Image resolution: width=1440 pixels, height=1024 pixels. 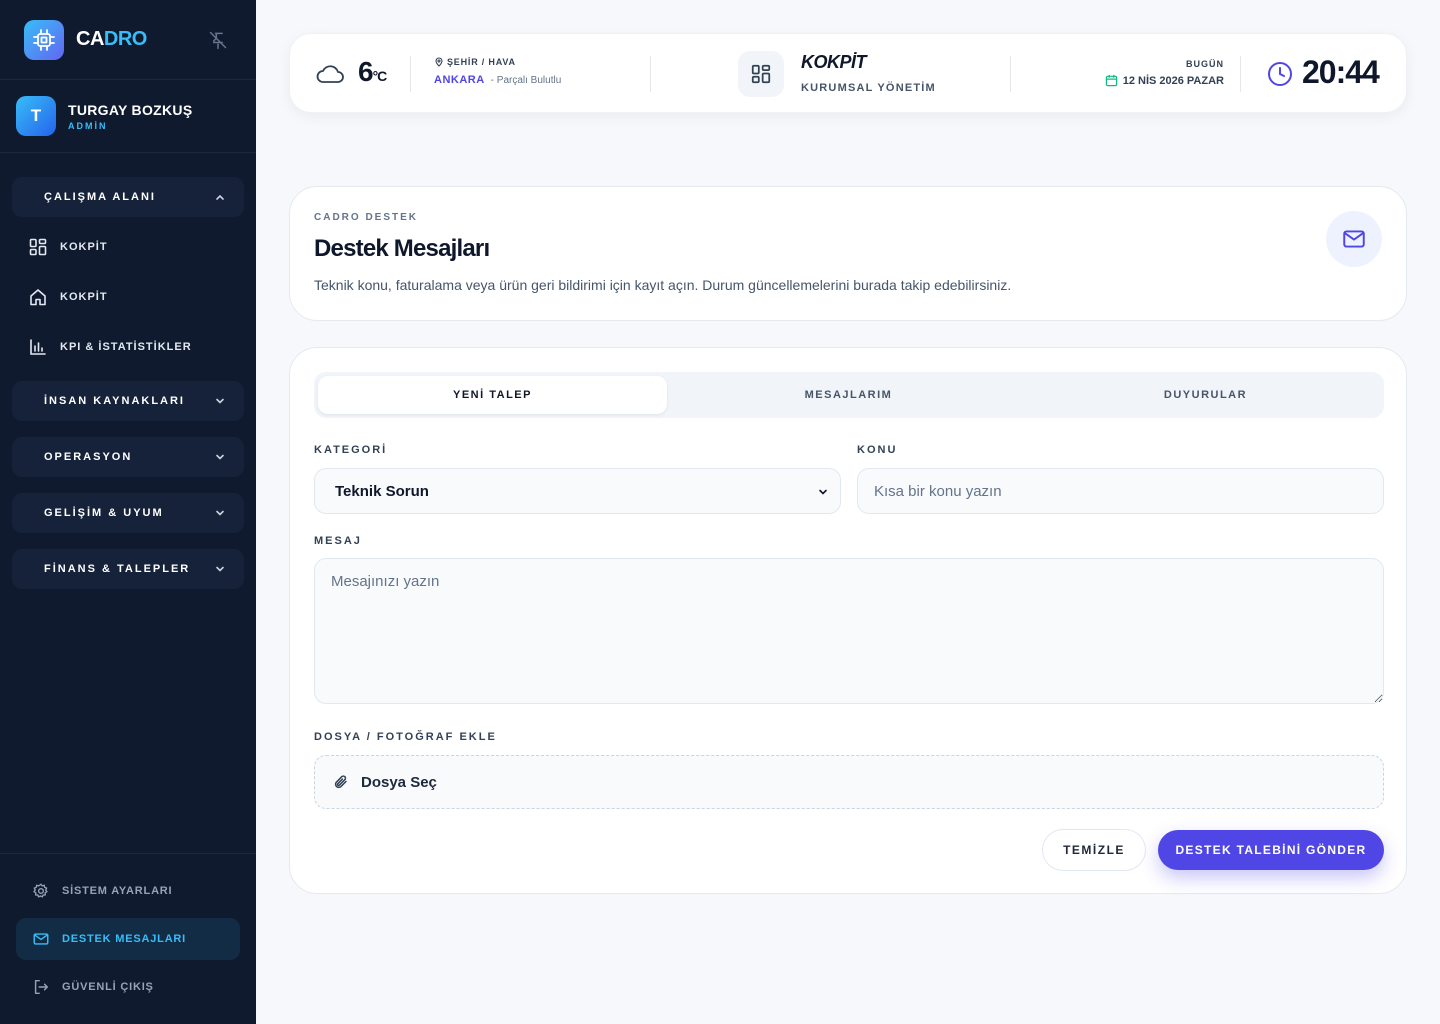 I want to click on bar-chart-icon, so click(x=38, y=347).